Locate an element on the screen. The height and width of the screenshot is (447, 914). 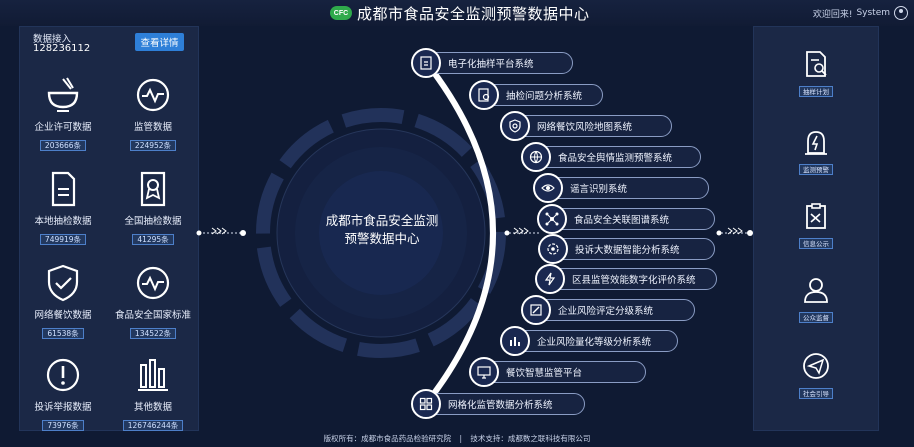
right-item-social-guidance: 社会引导 is located at coordinates (816, 375).